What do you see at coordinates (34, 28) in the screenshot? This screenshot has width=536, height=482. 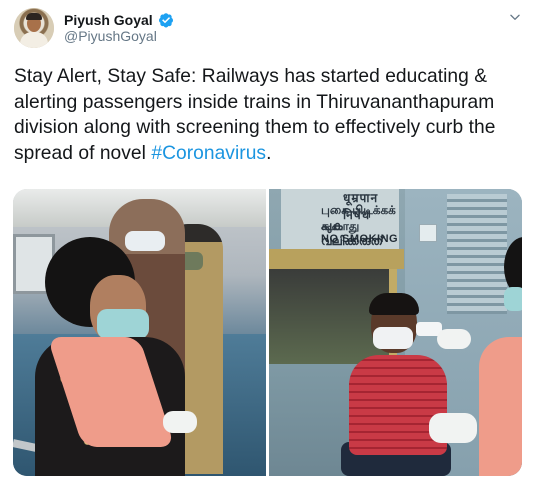 I see `avatar` at bounding box center [34, 28].